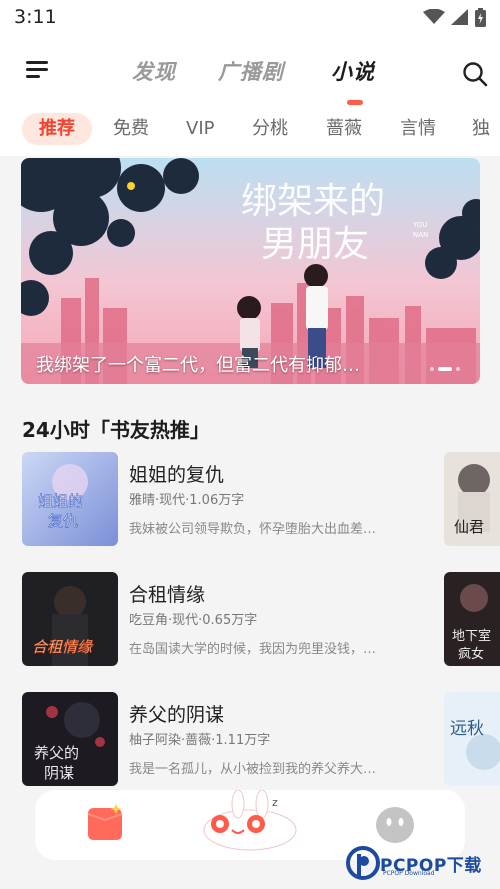  What do you see at coordinates (105, 823) in the screenshot?
I see `book-icon` at bounding box center [105, 823].